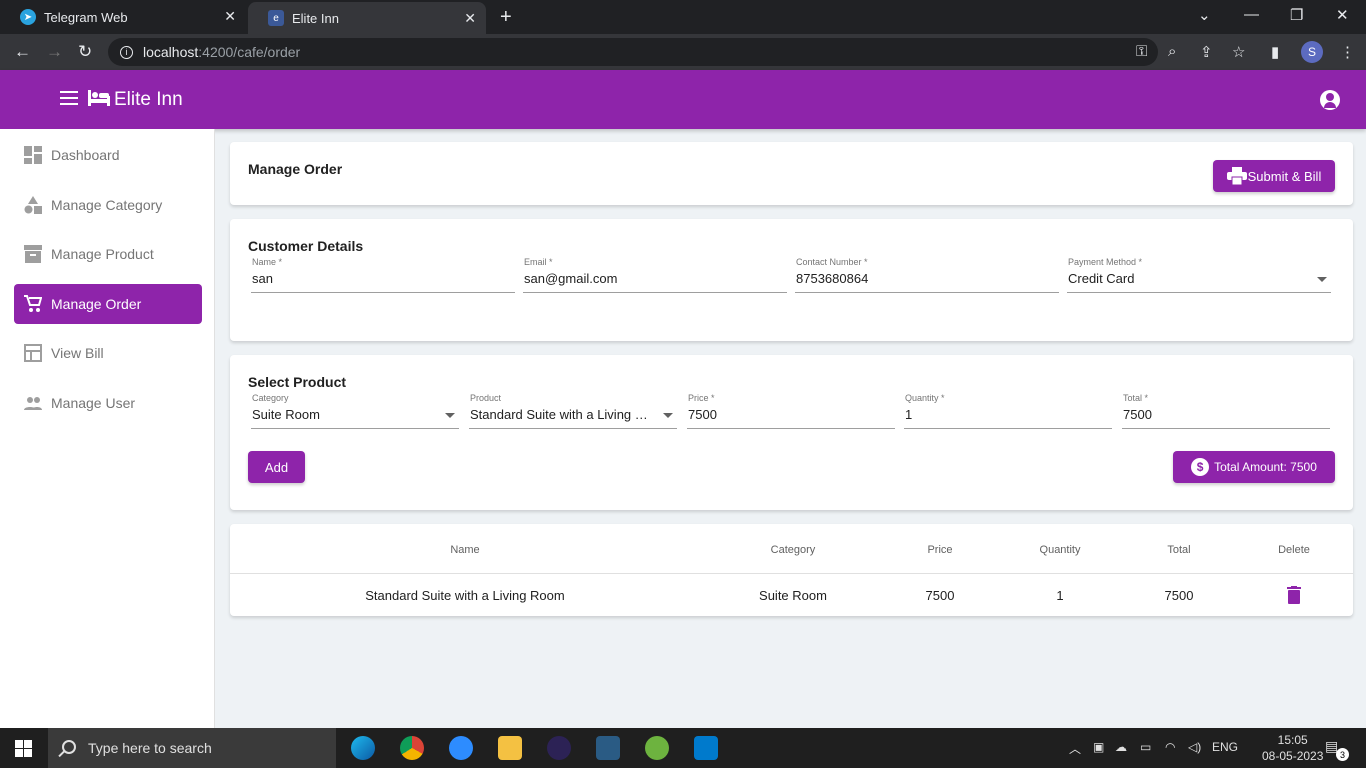 This screenshot has height=768, width=1366. Describe the element at coordinates (1200, 467) in the screenshot. I see `dollar-icon: $` at that location.